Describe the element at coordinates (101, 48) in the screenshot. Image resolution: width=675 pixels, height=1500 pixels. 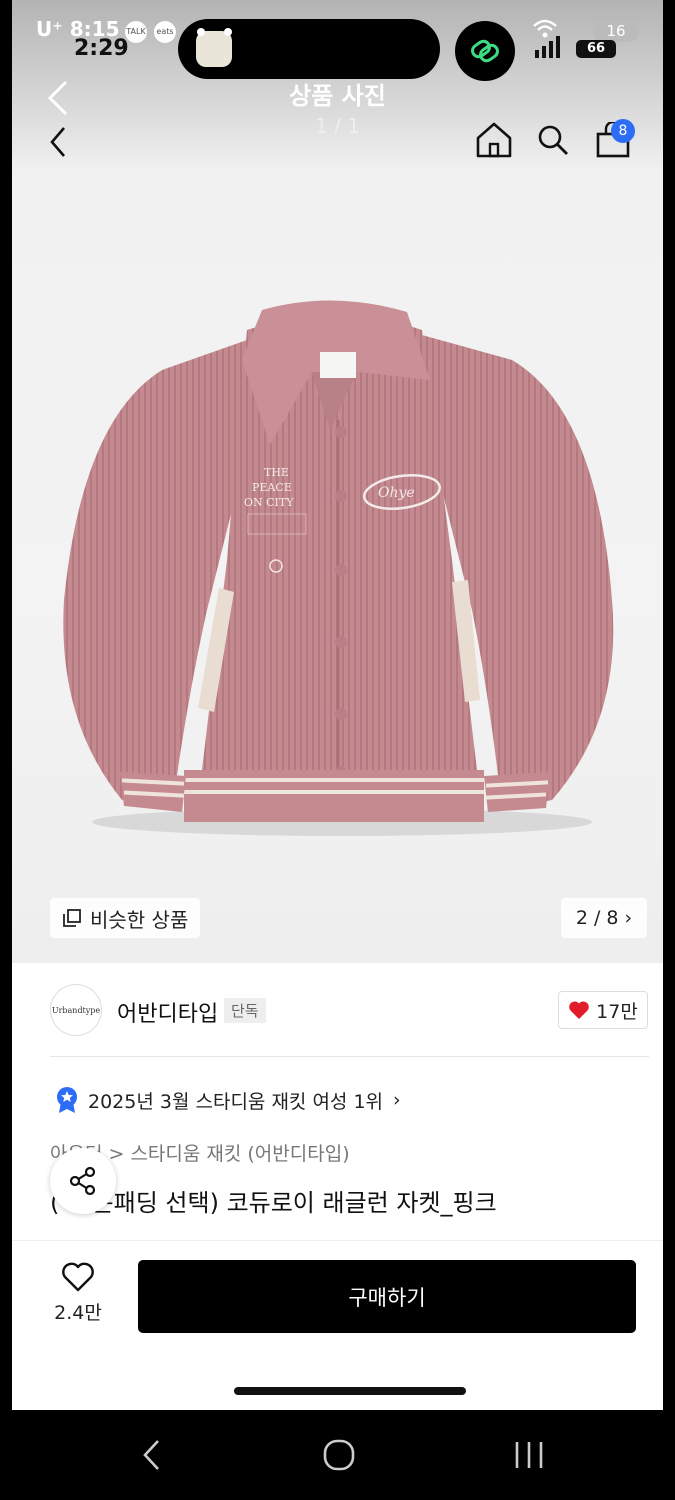
I see `clock: 2:29` at that location.